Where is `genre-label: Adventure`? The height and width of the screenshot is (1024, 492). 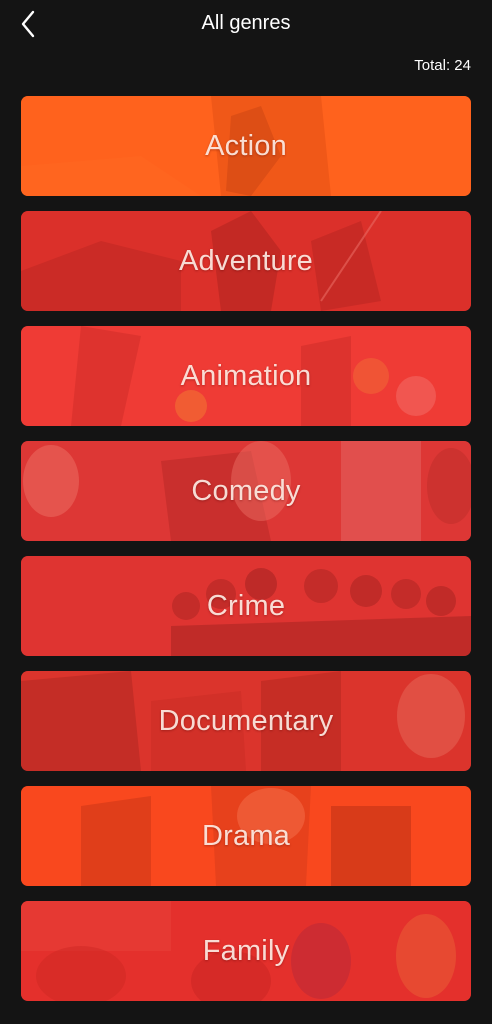 genre-label: Adventure is located at coordinates (246, 260).